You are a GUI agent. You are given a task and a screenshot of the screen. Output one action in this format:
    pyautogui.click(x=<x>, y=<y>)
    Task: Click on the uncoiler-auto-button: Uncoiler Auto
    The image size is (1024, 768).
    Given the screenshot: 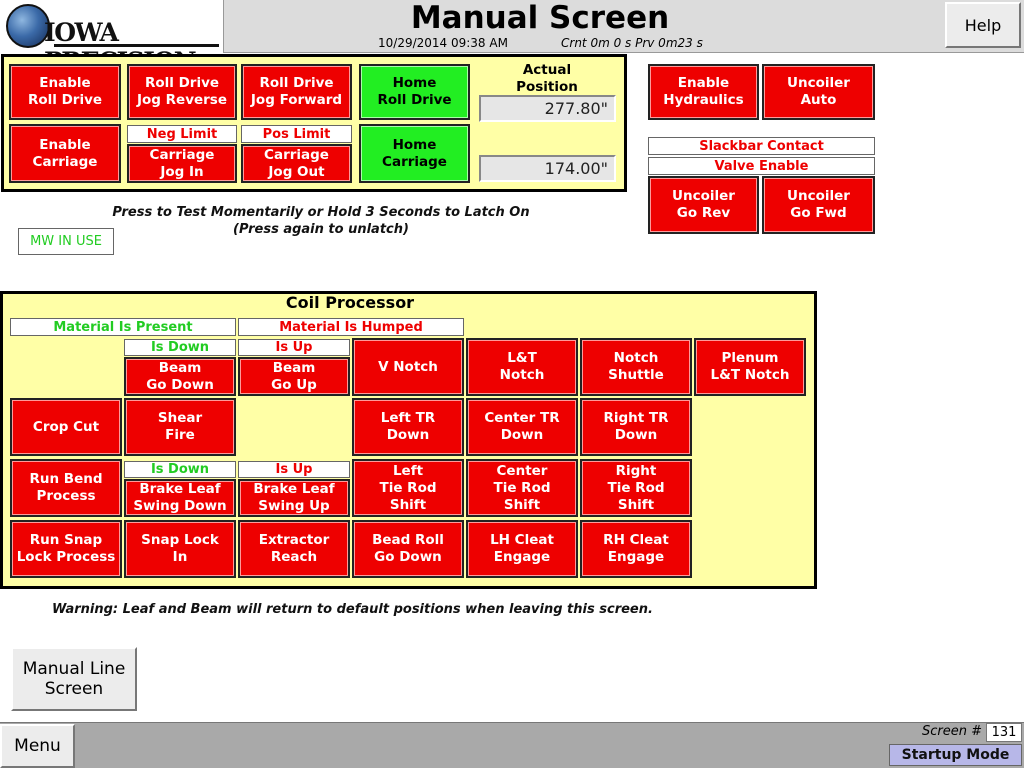 What is the action you would take?
    pyautogui.click(x=818, y=92)
    